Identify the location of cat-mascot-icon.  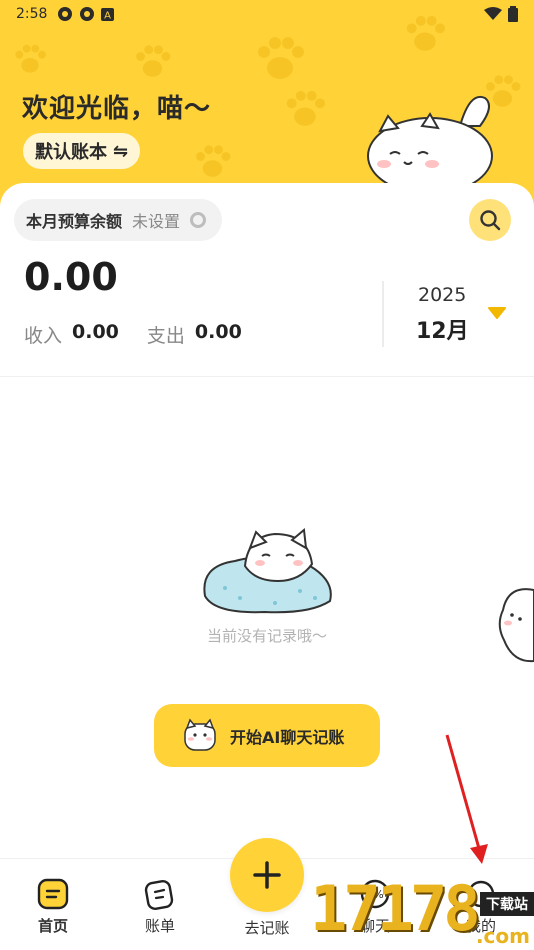
(430, 143).